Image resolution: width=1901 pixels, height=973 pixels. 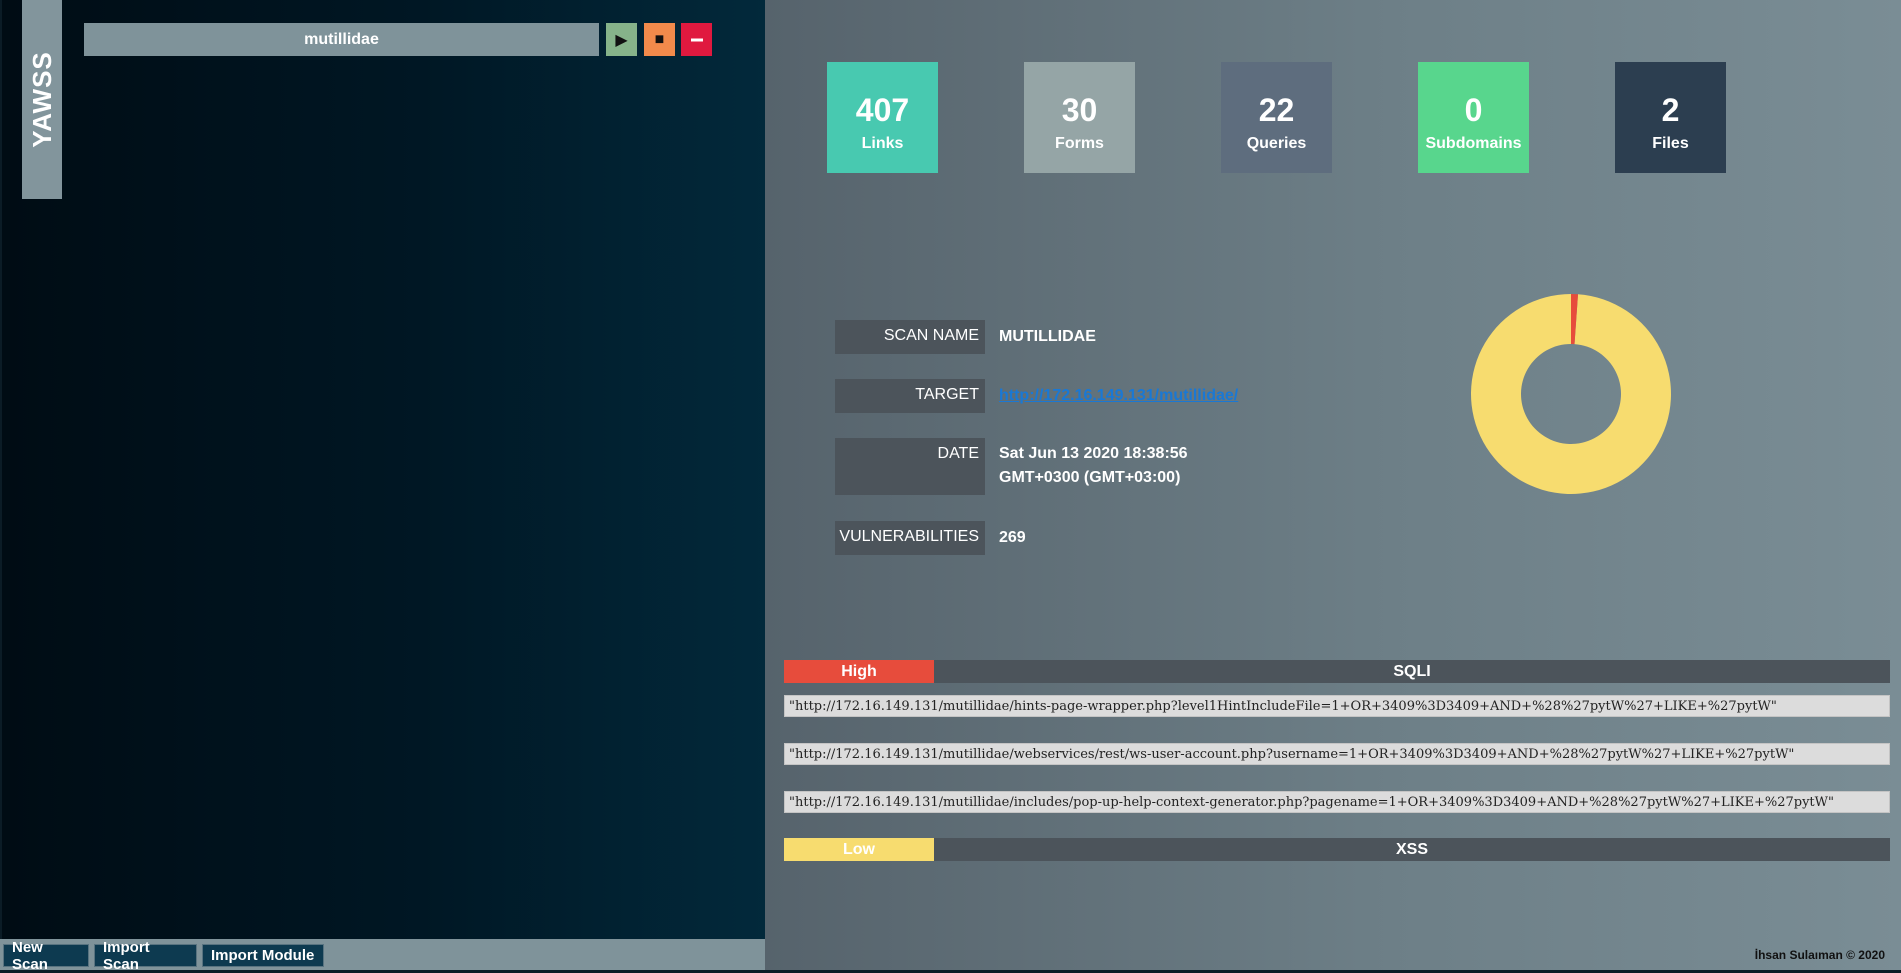 I want to click on remove-scan-button, so click(x=696, y=39).